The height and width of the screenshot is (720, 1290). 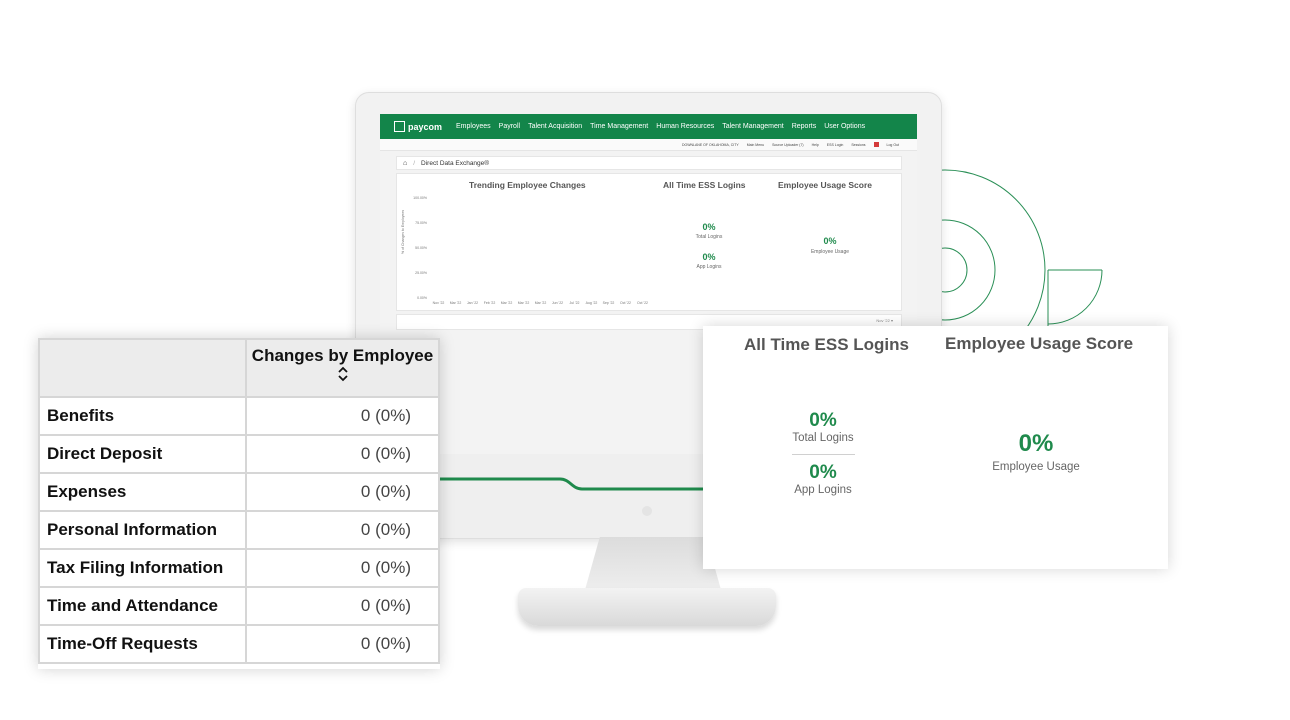 I want to click on table-row: Personal Information 0 (0%), so click(x=239, y=530).